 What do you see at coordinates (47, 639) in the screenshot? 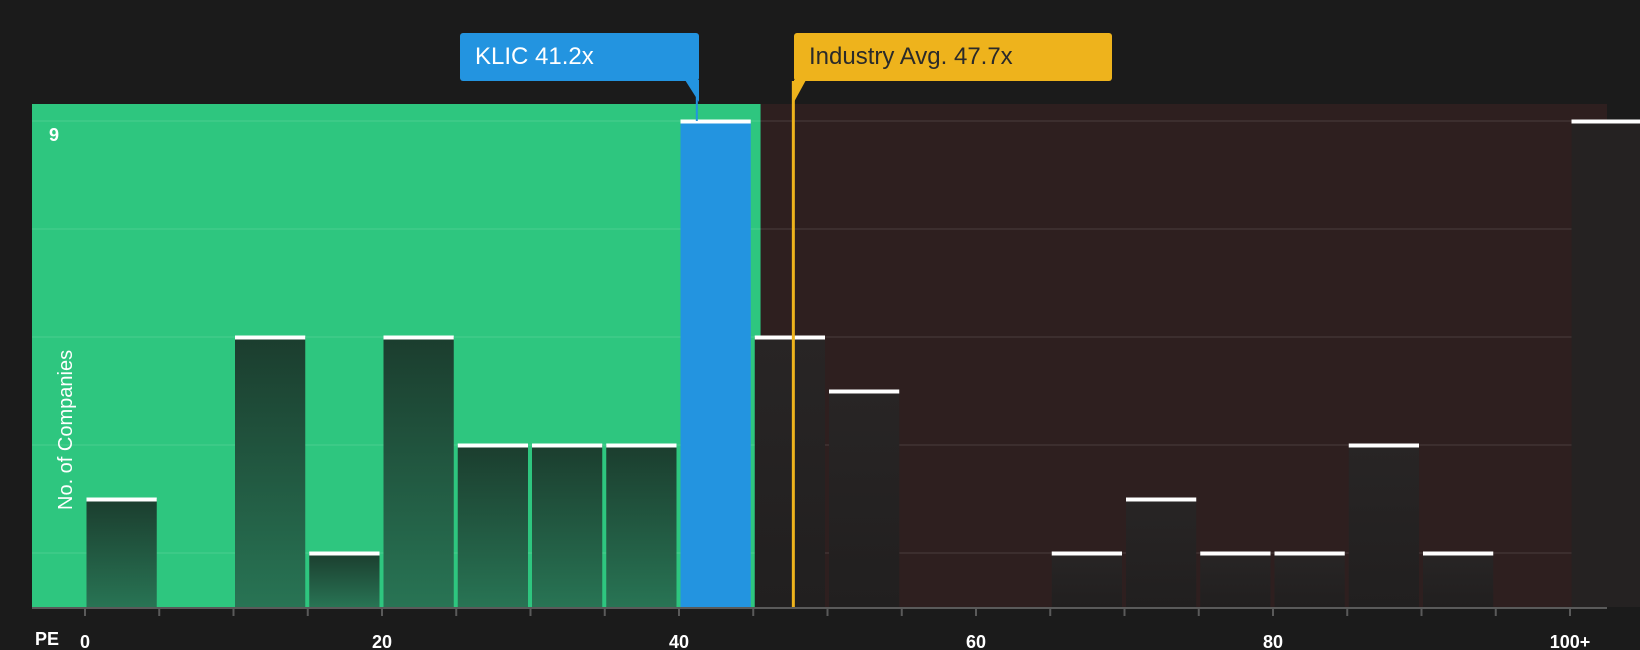
I see `x-axis-title: PE` at bounding box center [47, 639].